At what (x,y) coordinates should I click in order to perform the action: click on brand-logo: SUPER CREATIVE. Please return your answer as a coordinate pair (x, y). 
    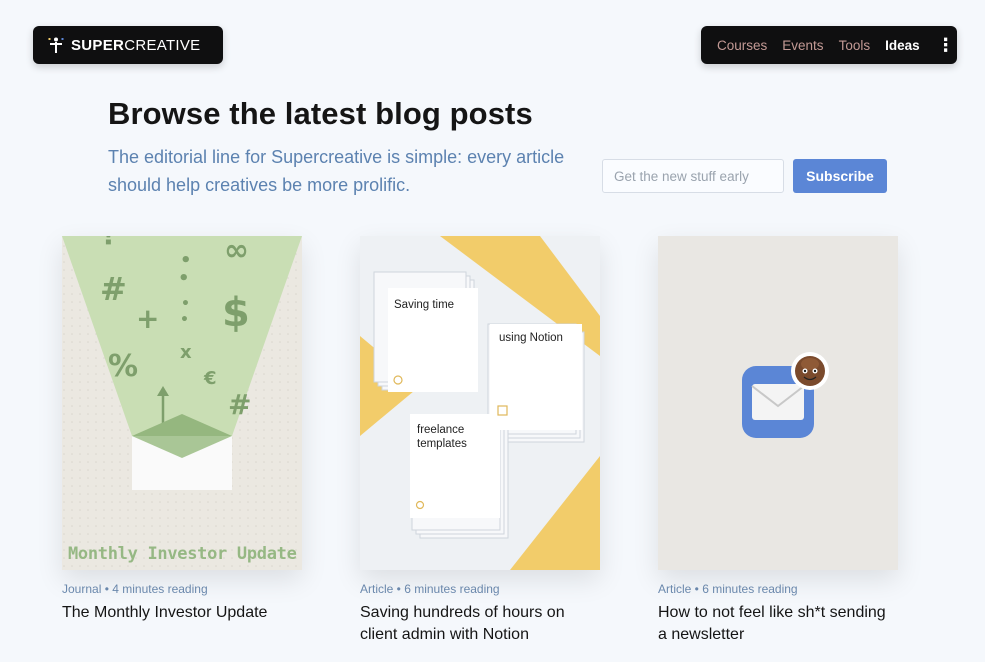
    Looking at the image, I should click on (128, 45).